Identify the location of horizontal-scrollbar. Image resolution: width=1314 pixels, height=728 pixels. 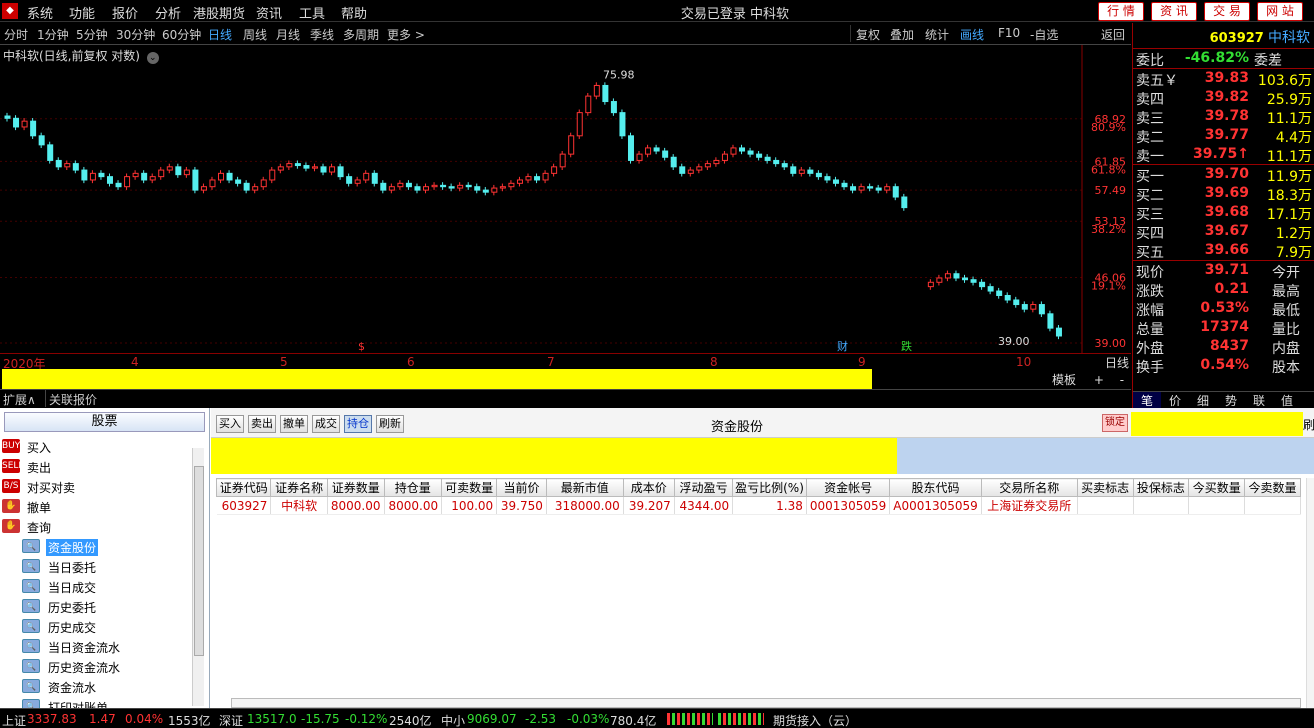
(766, 703).